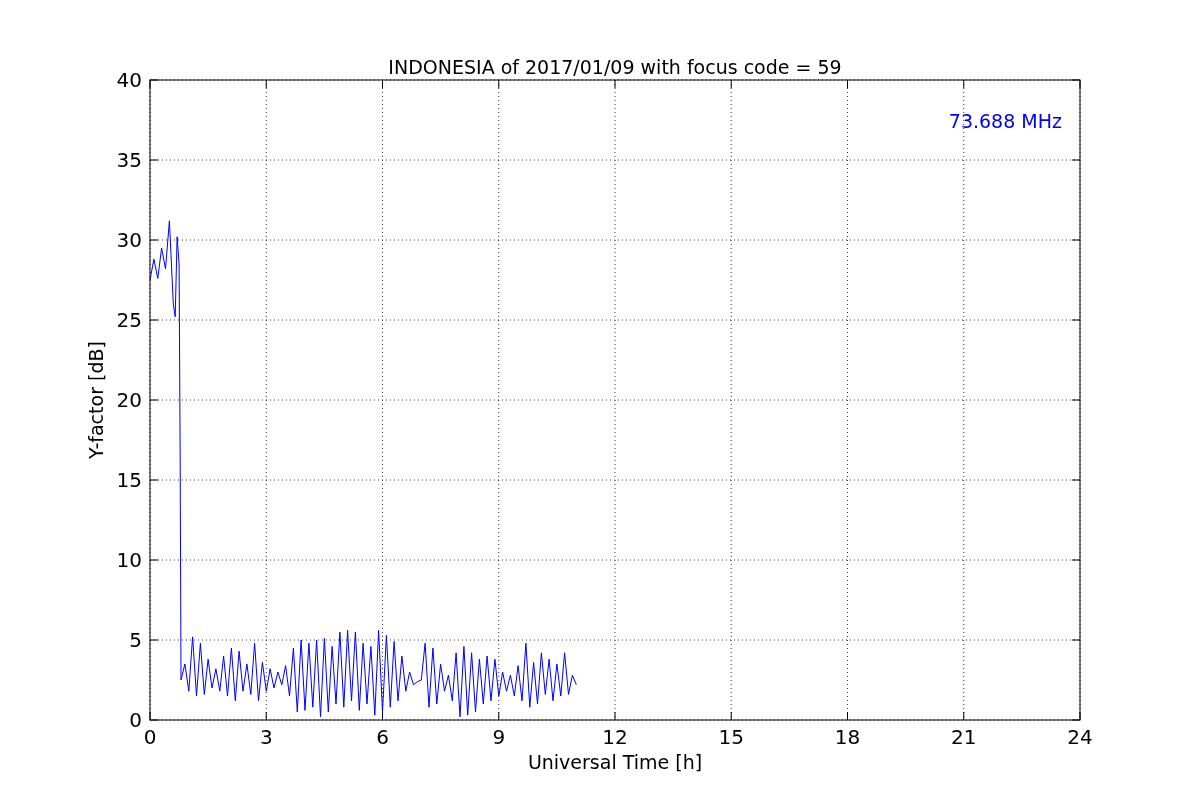 This screenshot has width=1200, height=800. Describe the element at coordinates (1080, 737) in the screenshot. I see `x-tick-label: 24` at that location.